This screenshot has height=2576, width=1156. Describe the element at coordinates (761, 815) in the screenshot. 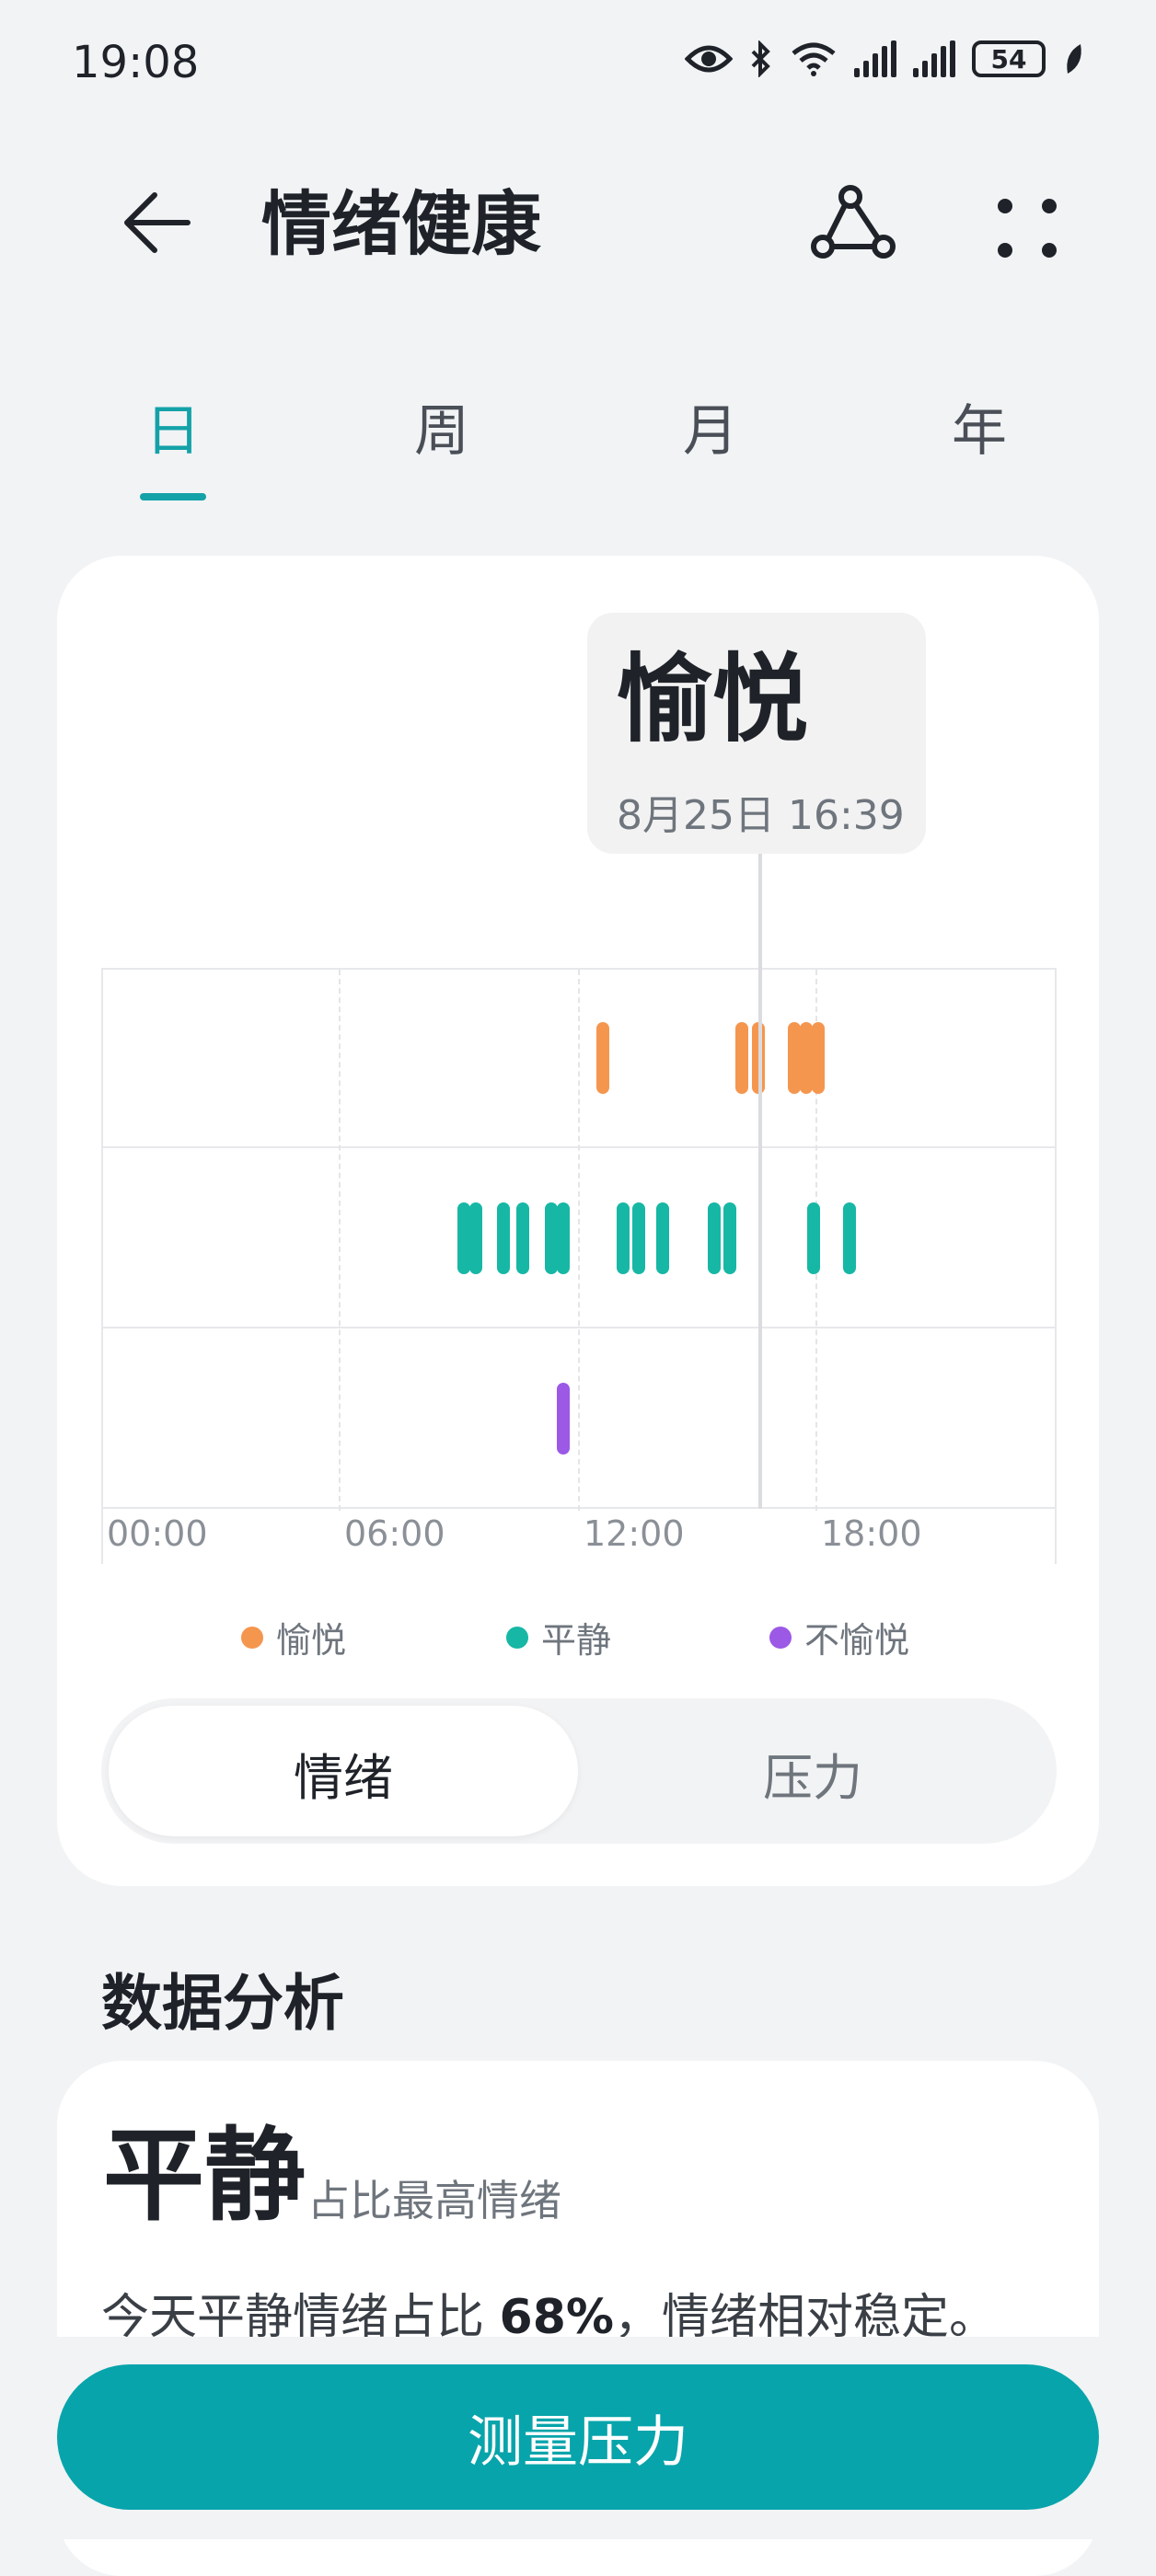

I see `tooltip-datetime: 8月25日 16:39` at that location.